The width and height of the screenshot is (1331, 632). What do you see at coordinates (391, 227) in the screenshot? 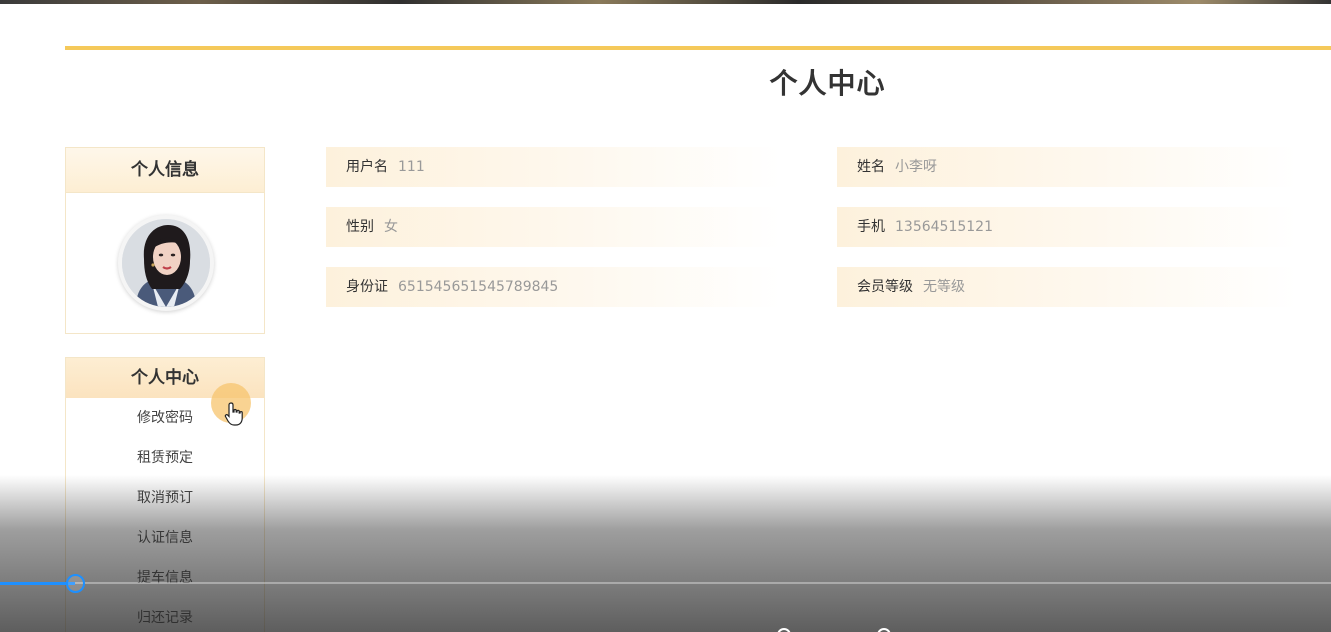
I see `field-gender-value: 女` at bounding box center [391, 227].